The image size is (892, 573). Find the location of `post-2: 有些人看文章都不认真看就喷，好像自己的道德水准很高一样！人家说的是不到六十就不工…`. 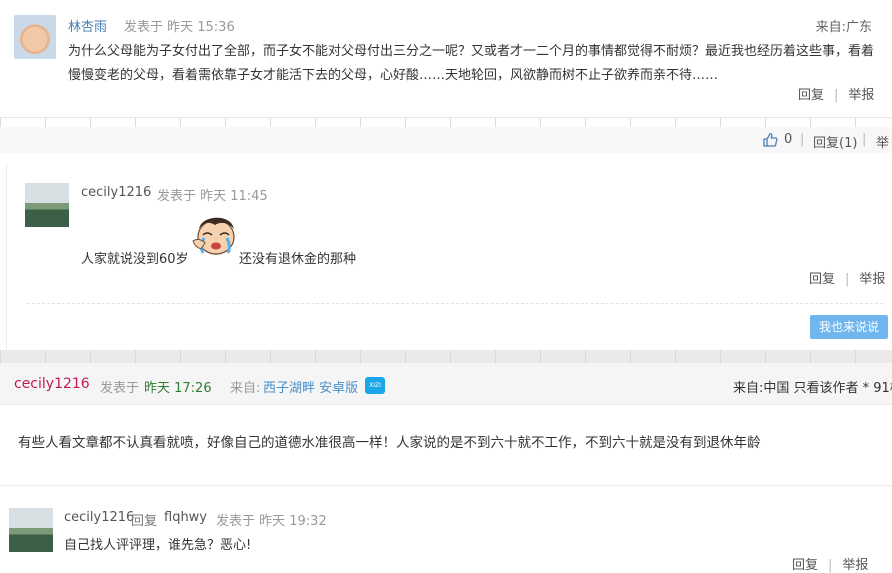

post-2: 有些人看文章都不认真看就喷，好像自己的道德水准很高一样！人家说的是不到六十就不工… is located at coordinates (446, 445).